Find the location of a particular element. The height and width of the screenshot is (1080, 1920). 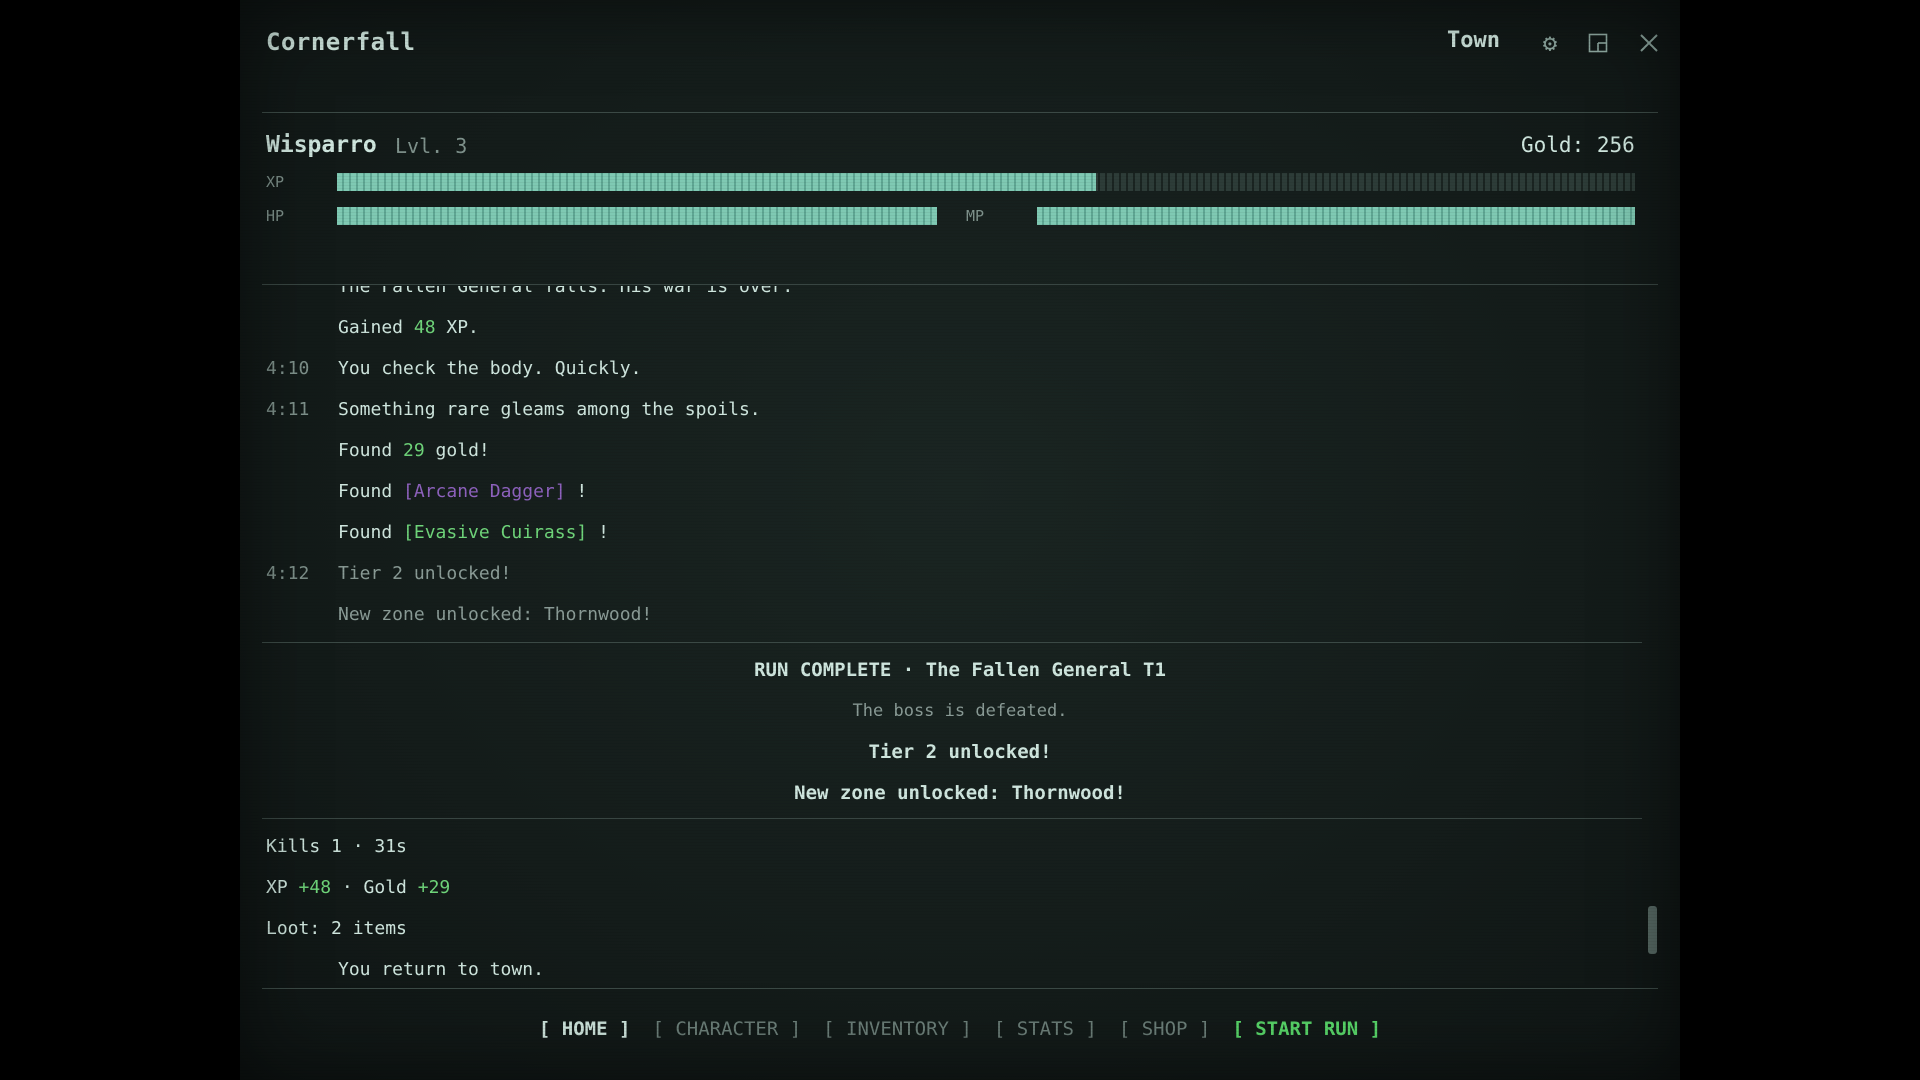

log-text: Something rare gleams among the spoils. is located at coordinates (549, 409).